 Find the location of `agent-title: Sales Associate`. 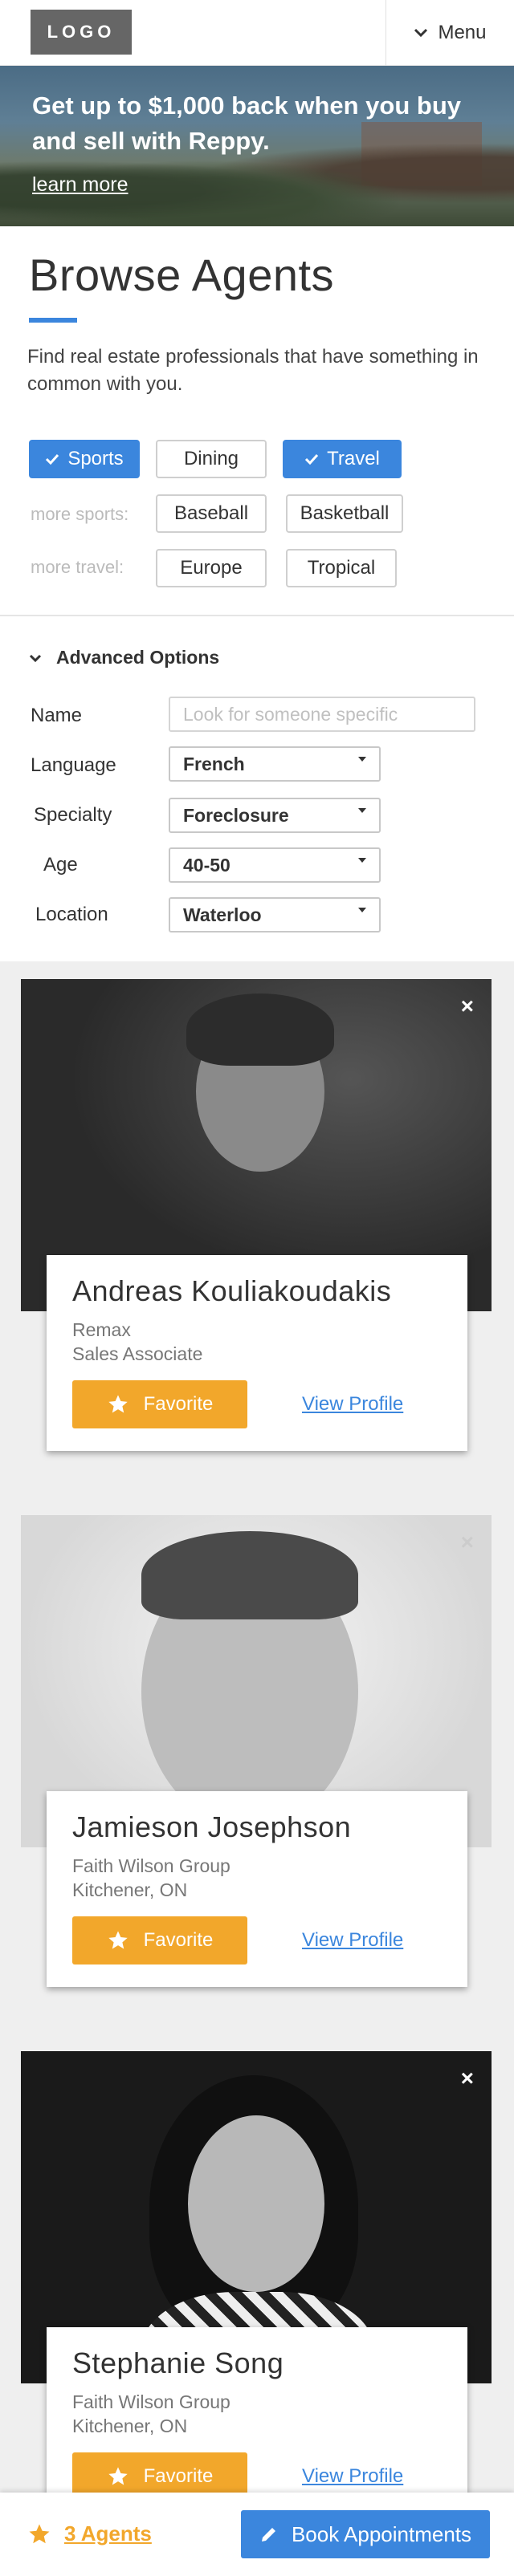

agent-title: Sales Associate is located at coordinates (137, 1353).